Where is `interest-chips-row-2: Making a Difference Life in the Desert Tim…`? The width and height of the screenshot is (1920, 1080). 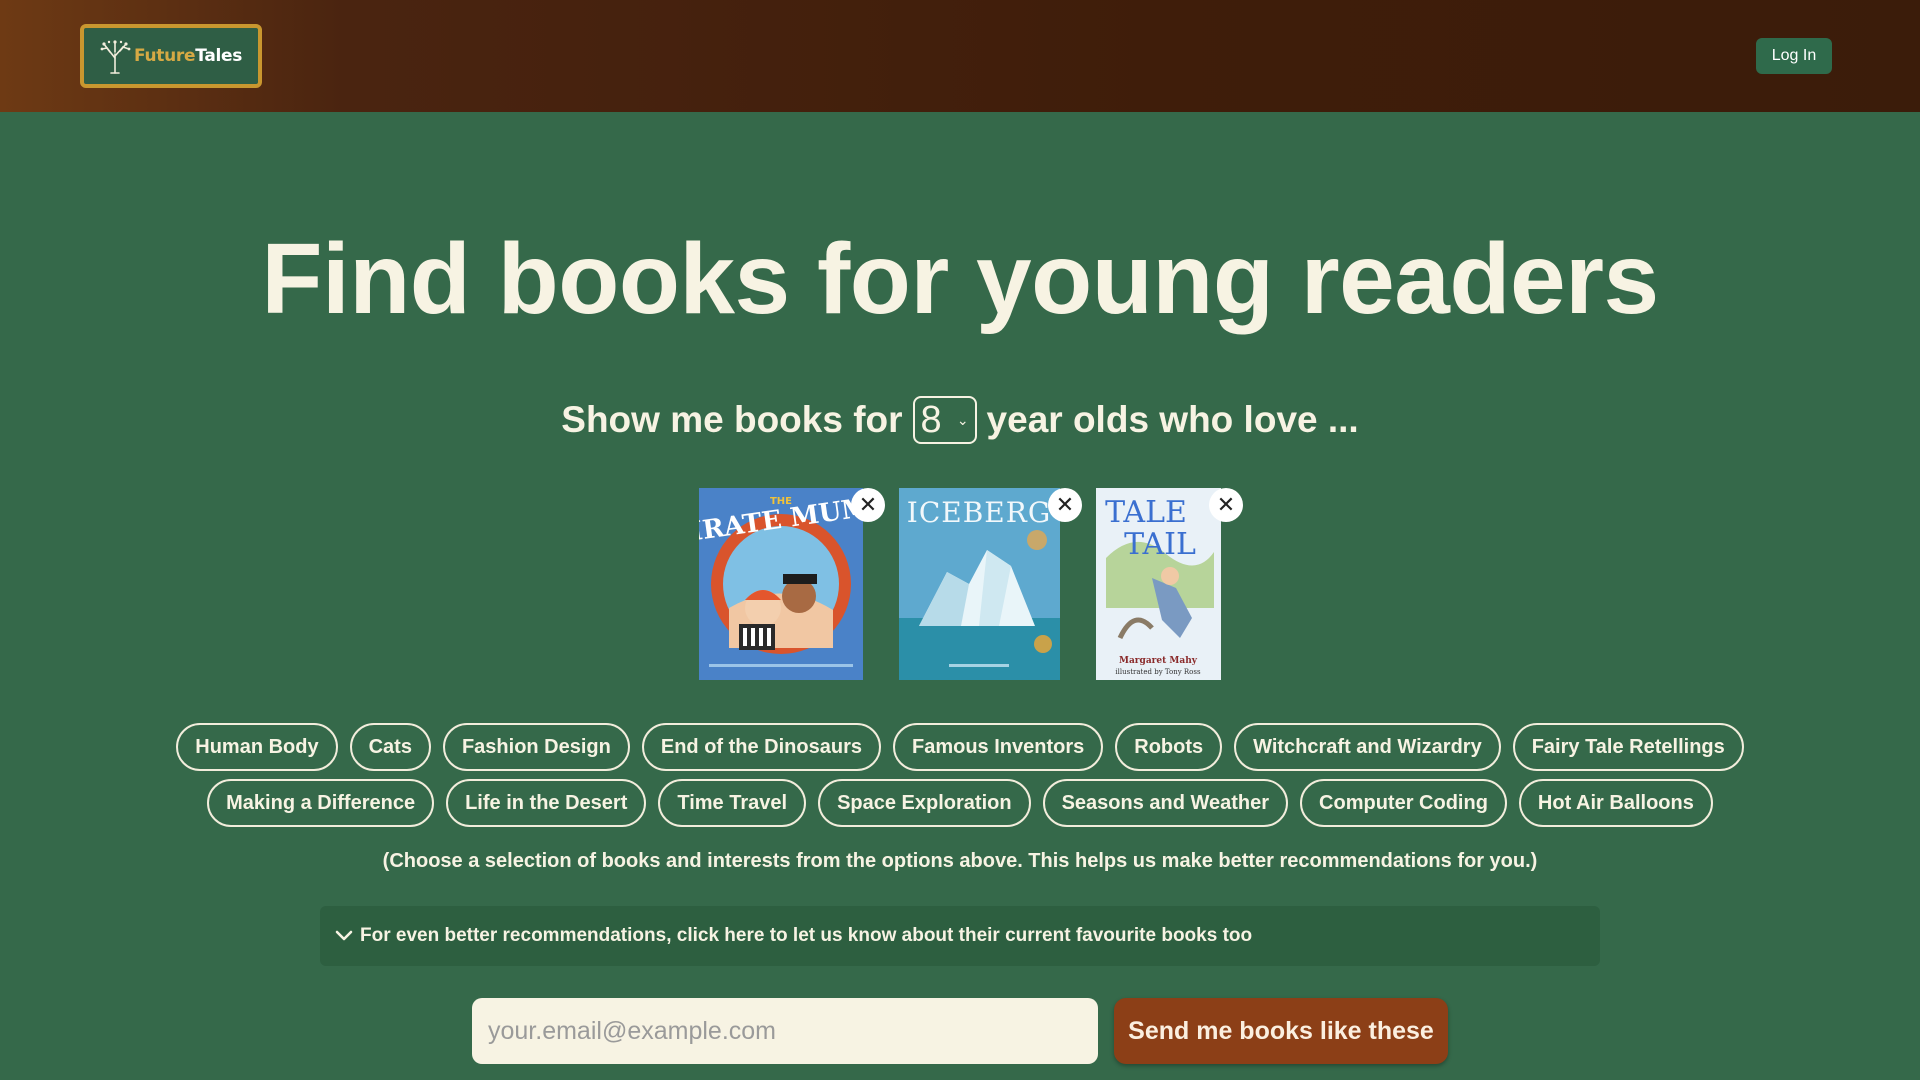 interest-chips-row-2: Making a Difference Life in the Desert Tim… is located at coordinates (960, 803).